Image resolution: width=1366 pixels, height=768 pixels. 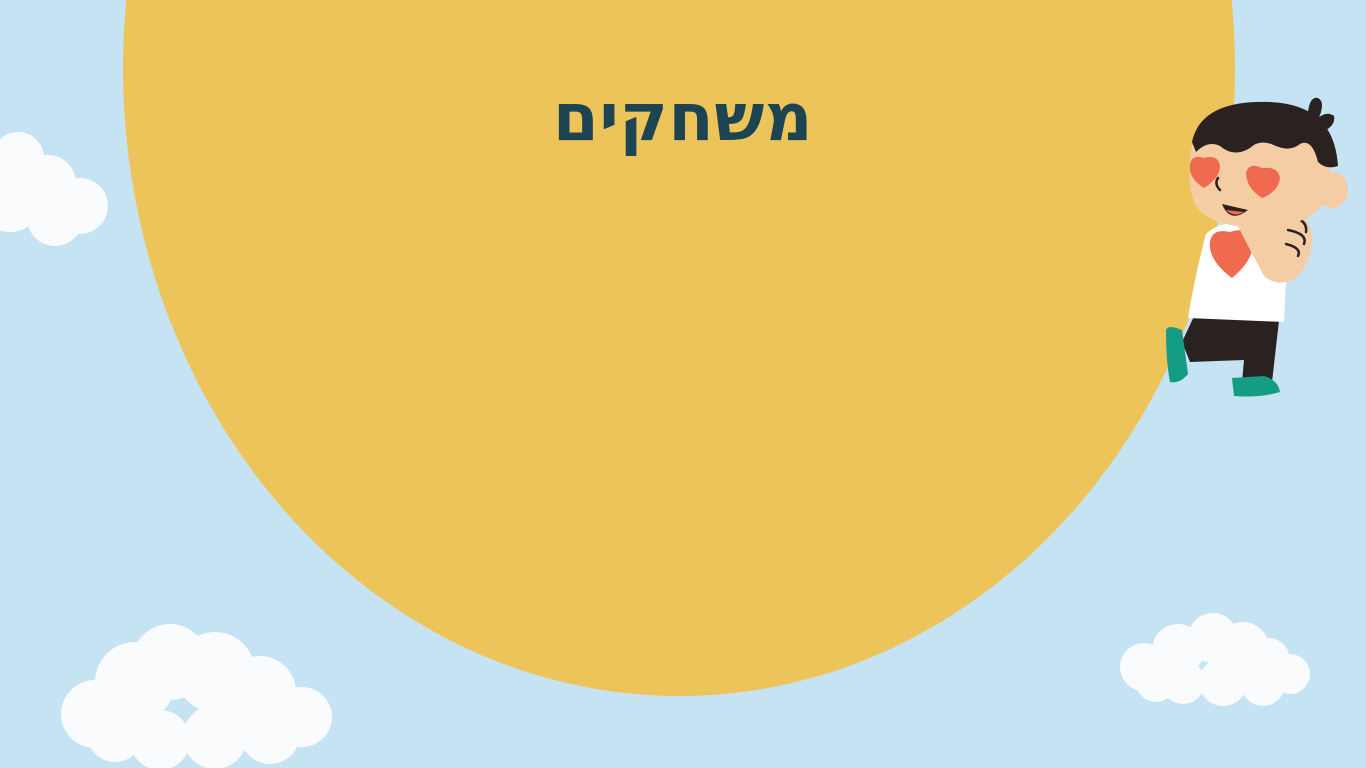 I want to click on cloud-left-bottom-icon, so click(x=196, y=696).